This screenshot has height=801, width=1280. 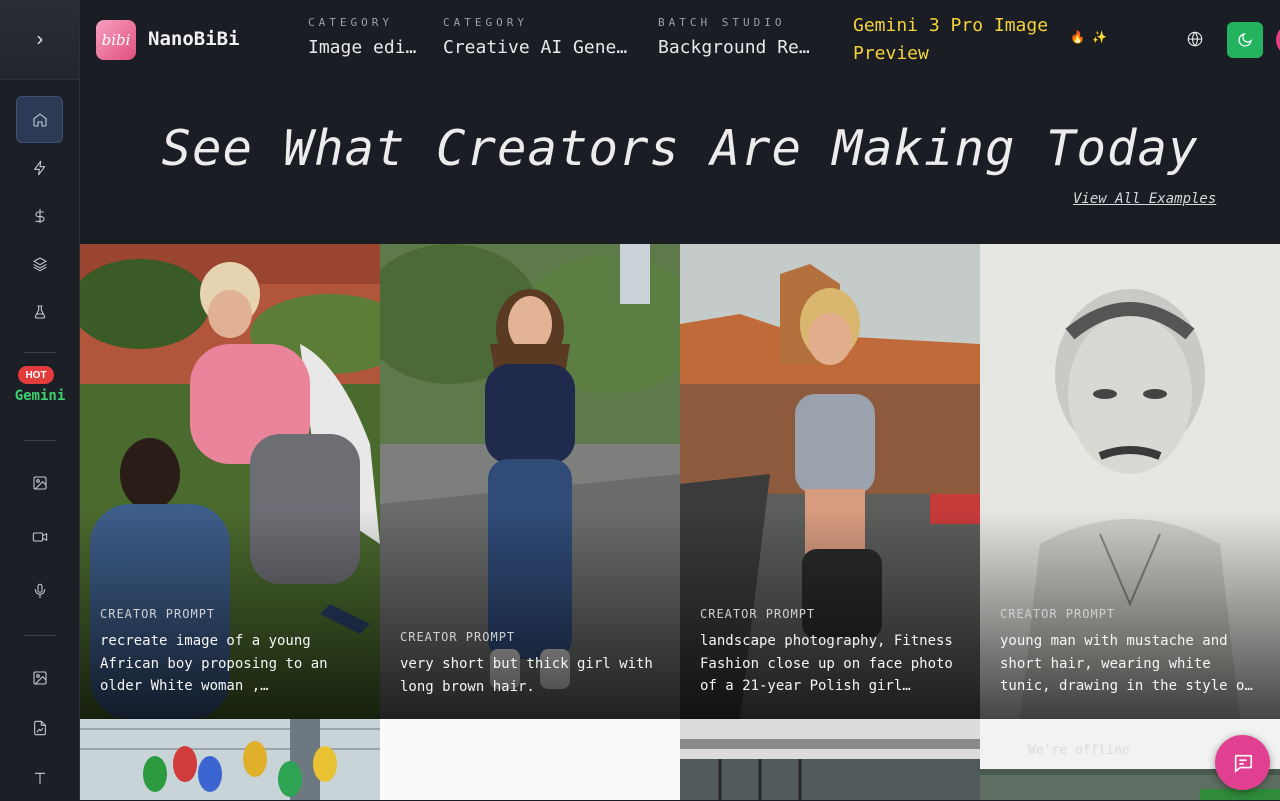 I want to click on sidebar-item-quick, so click(x=39, y=167).